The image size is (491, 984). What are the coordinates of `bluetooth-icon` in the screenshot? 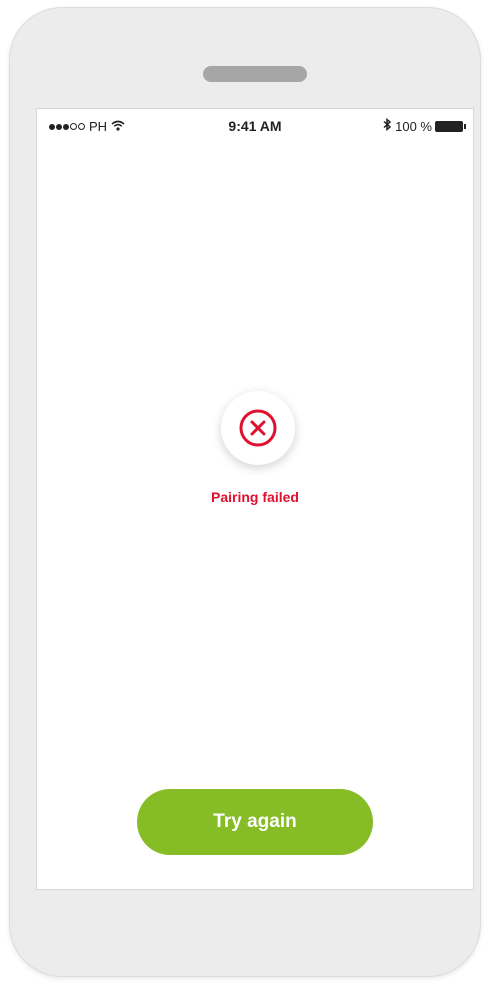 It's located at (387, 125).